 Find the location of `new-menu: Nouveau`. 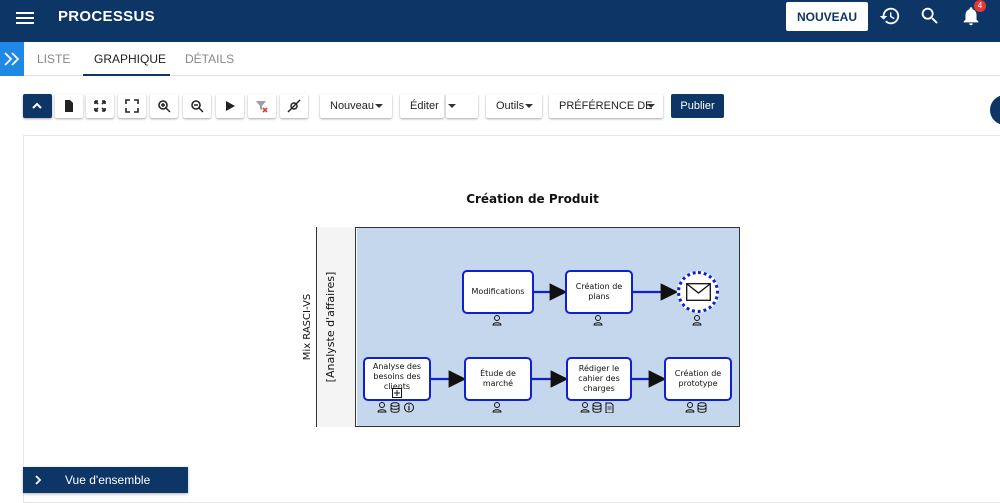

new-menu: Nouveau is located at coordinates (356, 106).